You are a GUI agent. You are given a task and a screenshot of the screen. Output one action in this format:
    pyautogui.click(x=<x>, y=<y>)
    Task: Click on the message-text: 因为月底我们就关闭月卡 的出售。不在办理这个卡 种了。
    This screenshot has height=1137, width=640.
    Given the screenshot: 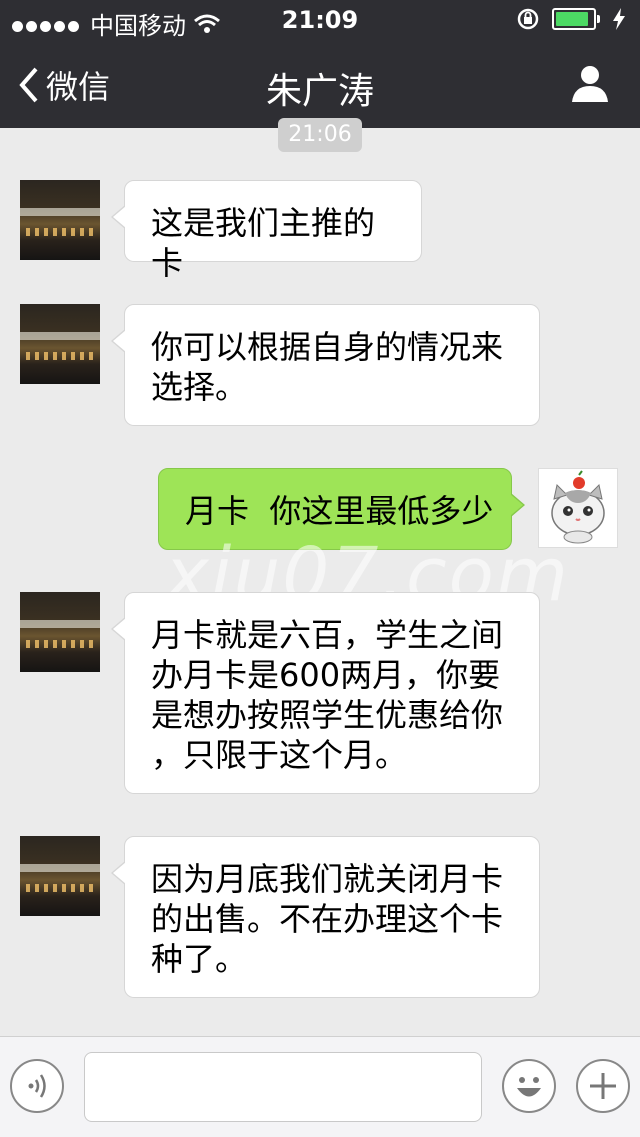 What is the action you would take?
    pyautogui.click(x=327, y=919)
    